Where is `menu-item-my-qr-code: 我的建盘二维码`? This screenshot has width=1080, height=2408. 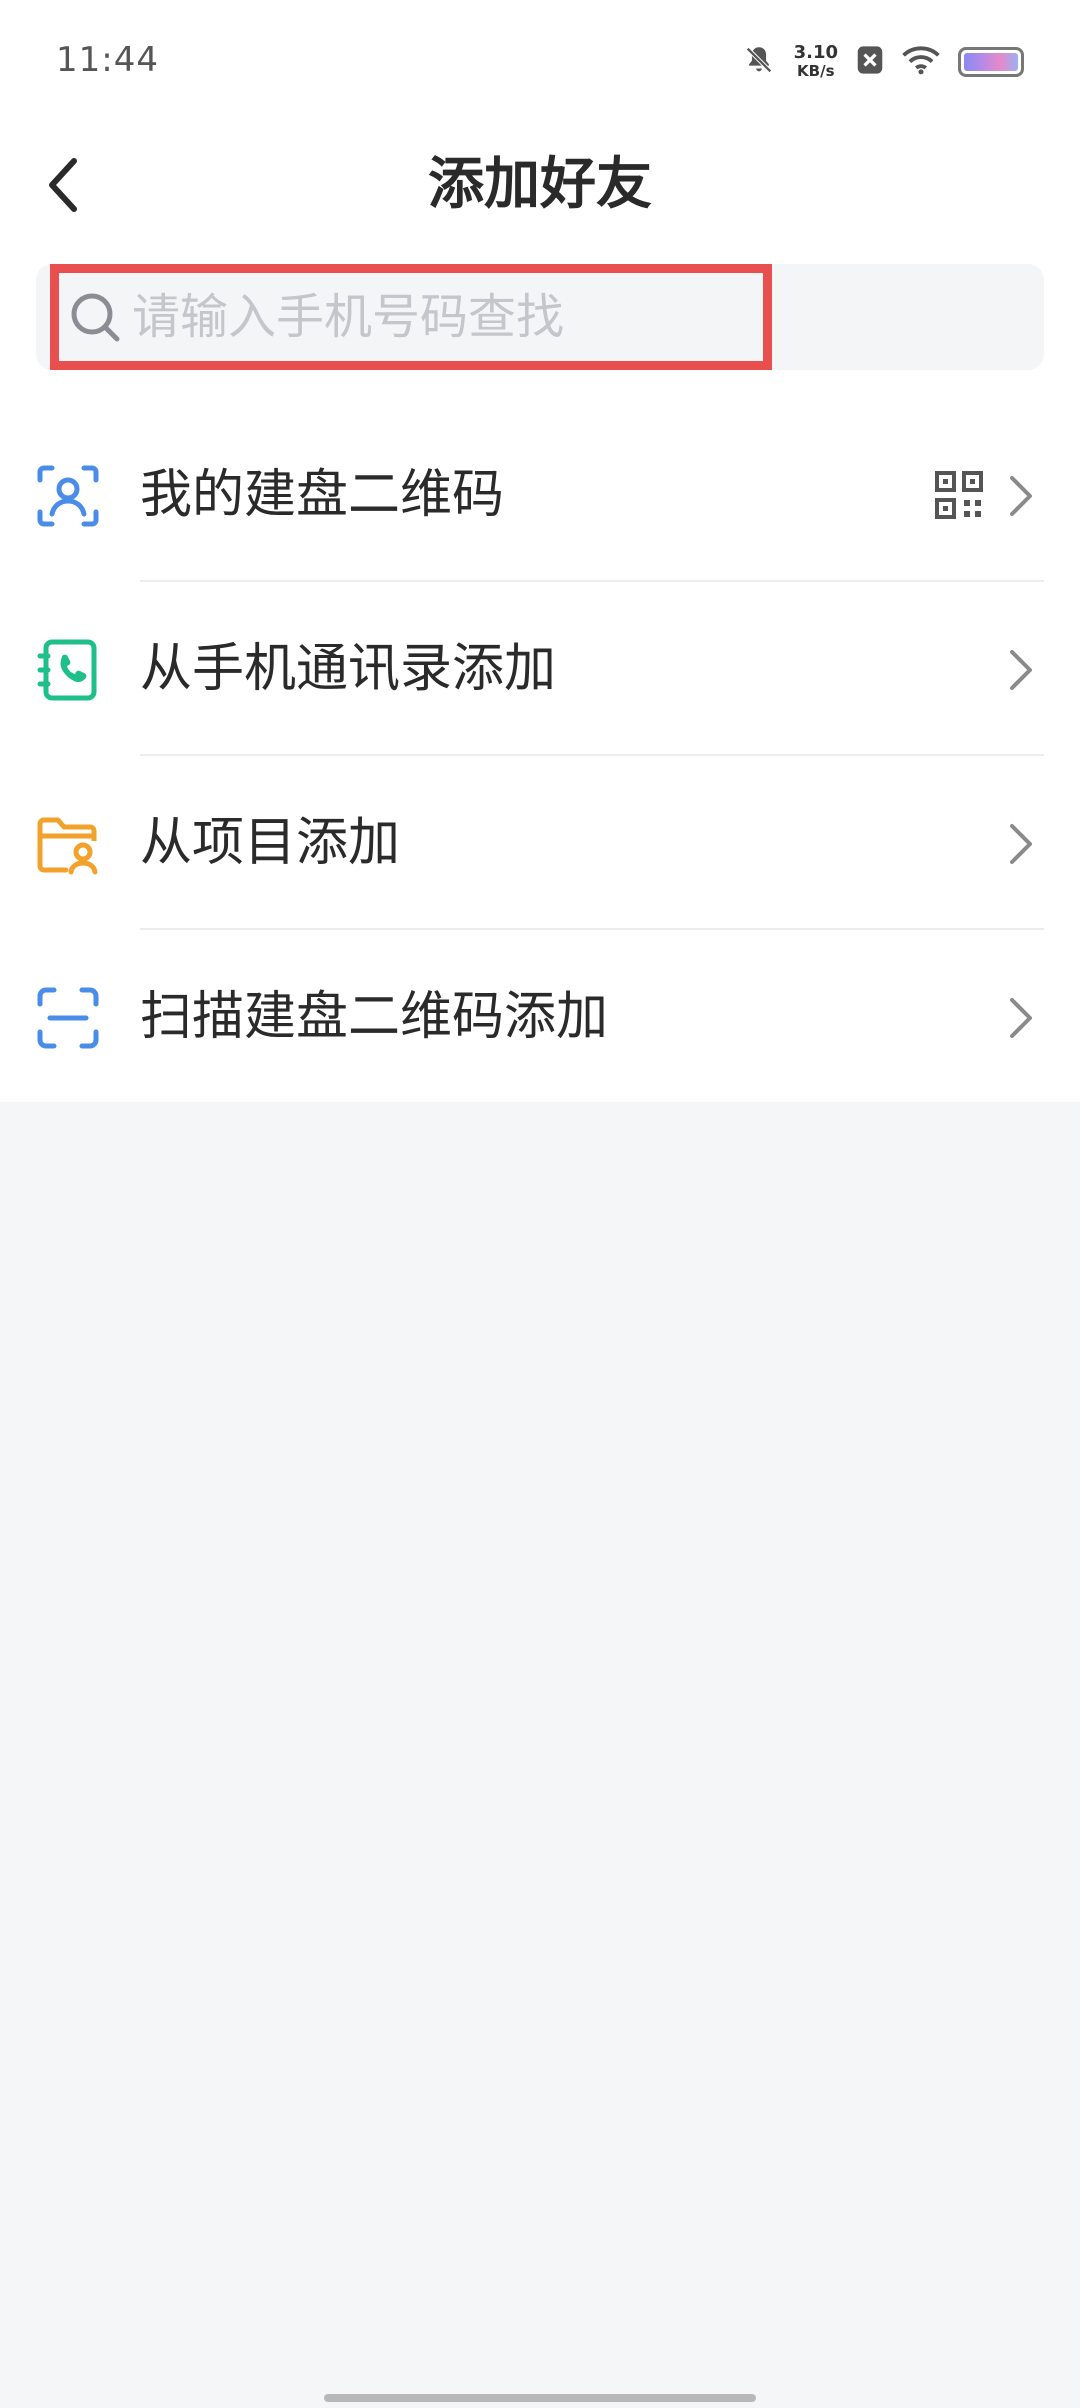 menu-item-my-qr-code: 我的建盘二维码 is located at coordinates (540, 495).